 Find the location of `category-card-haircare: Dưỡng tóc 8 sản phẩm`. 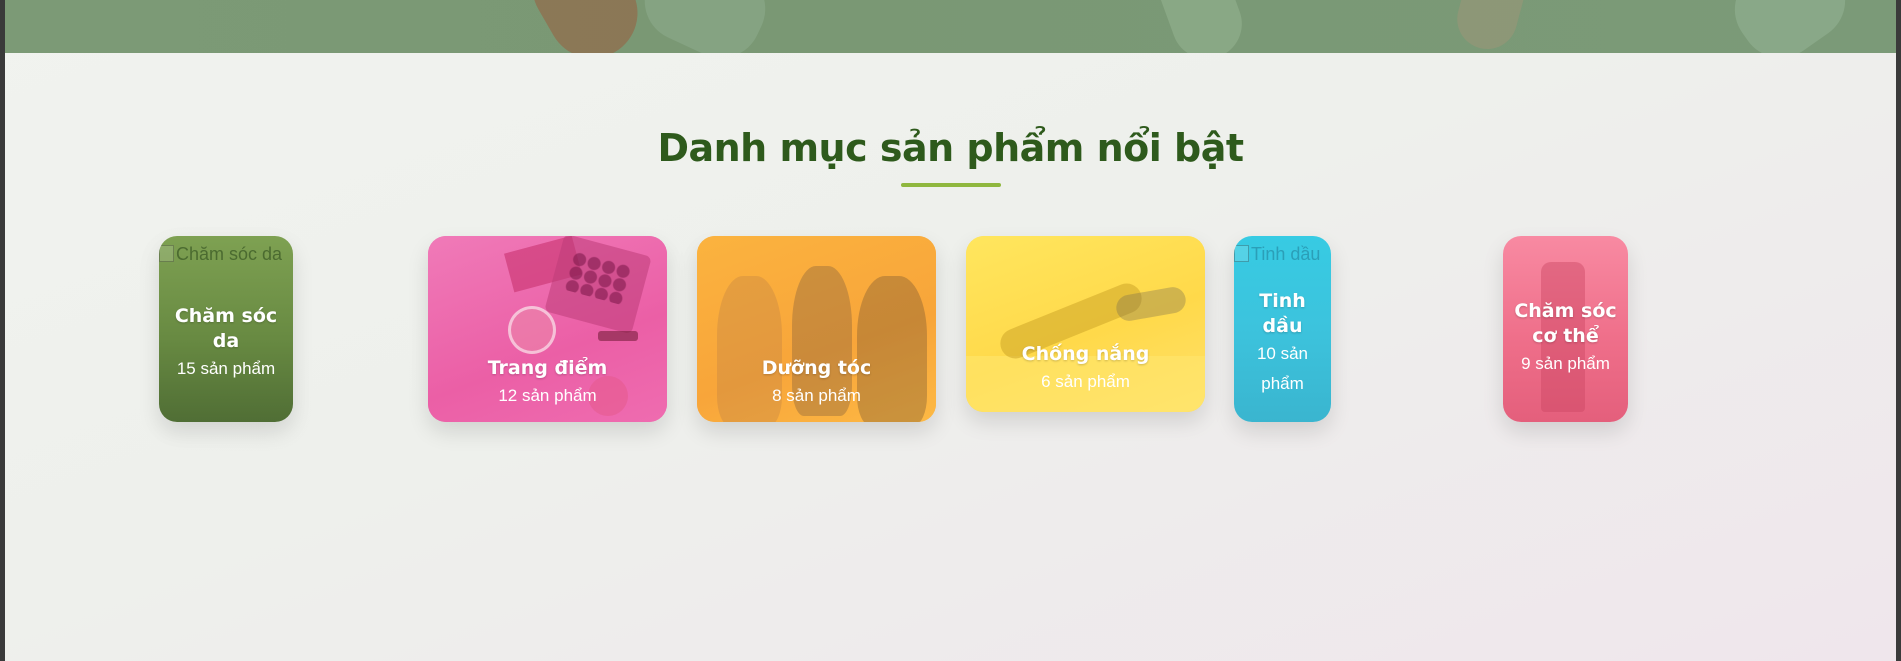

category-card-haircare: Dưỡng tóc 8 sản phẩm is located at coordinates (816, 329).